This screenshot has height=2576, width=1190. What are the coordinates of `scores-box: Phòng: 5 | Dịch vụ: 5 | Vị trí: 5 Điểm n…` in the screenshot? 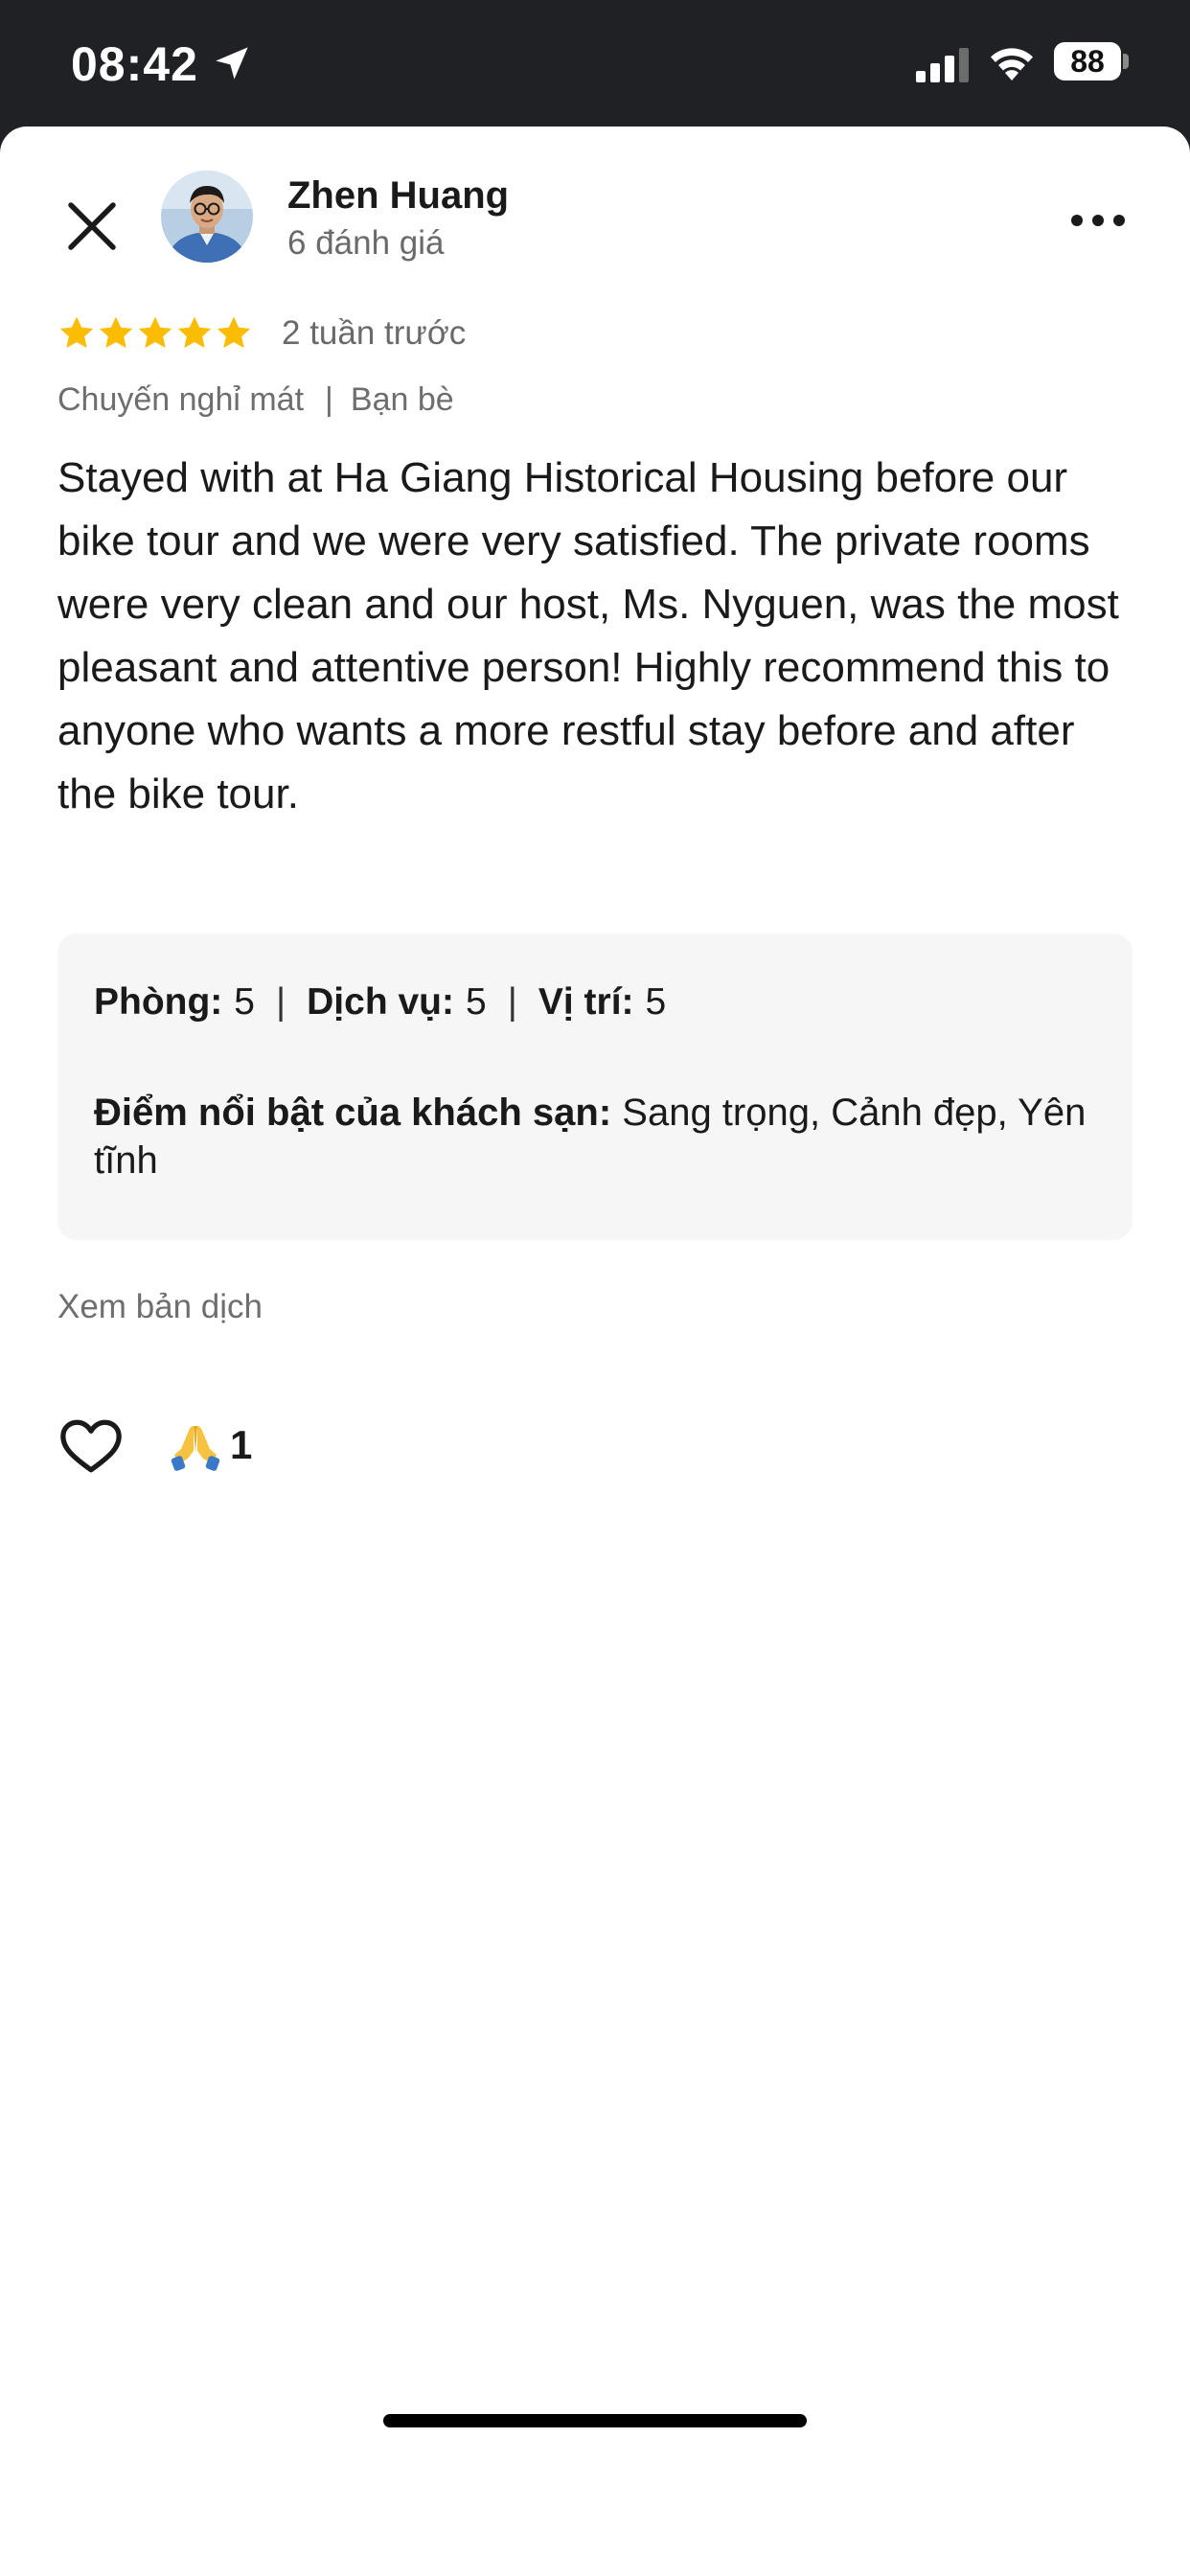 It's located at (595, 1086).